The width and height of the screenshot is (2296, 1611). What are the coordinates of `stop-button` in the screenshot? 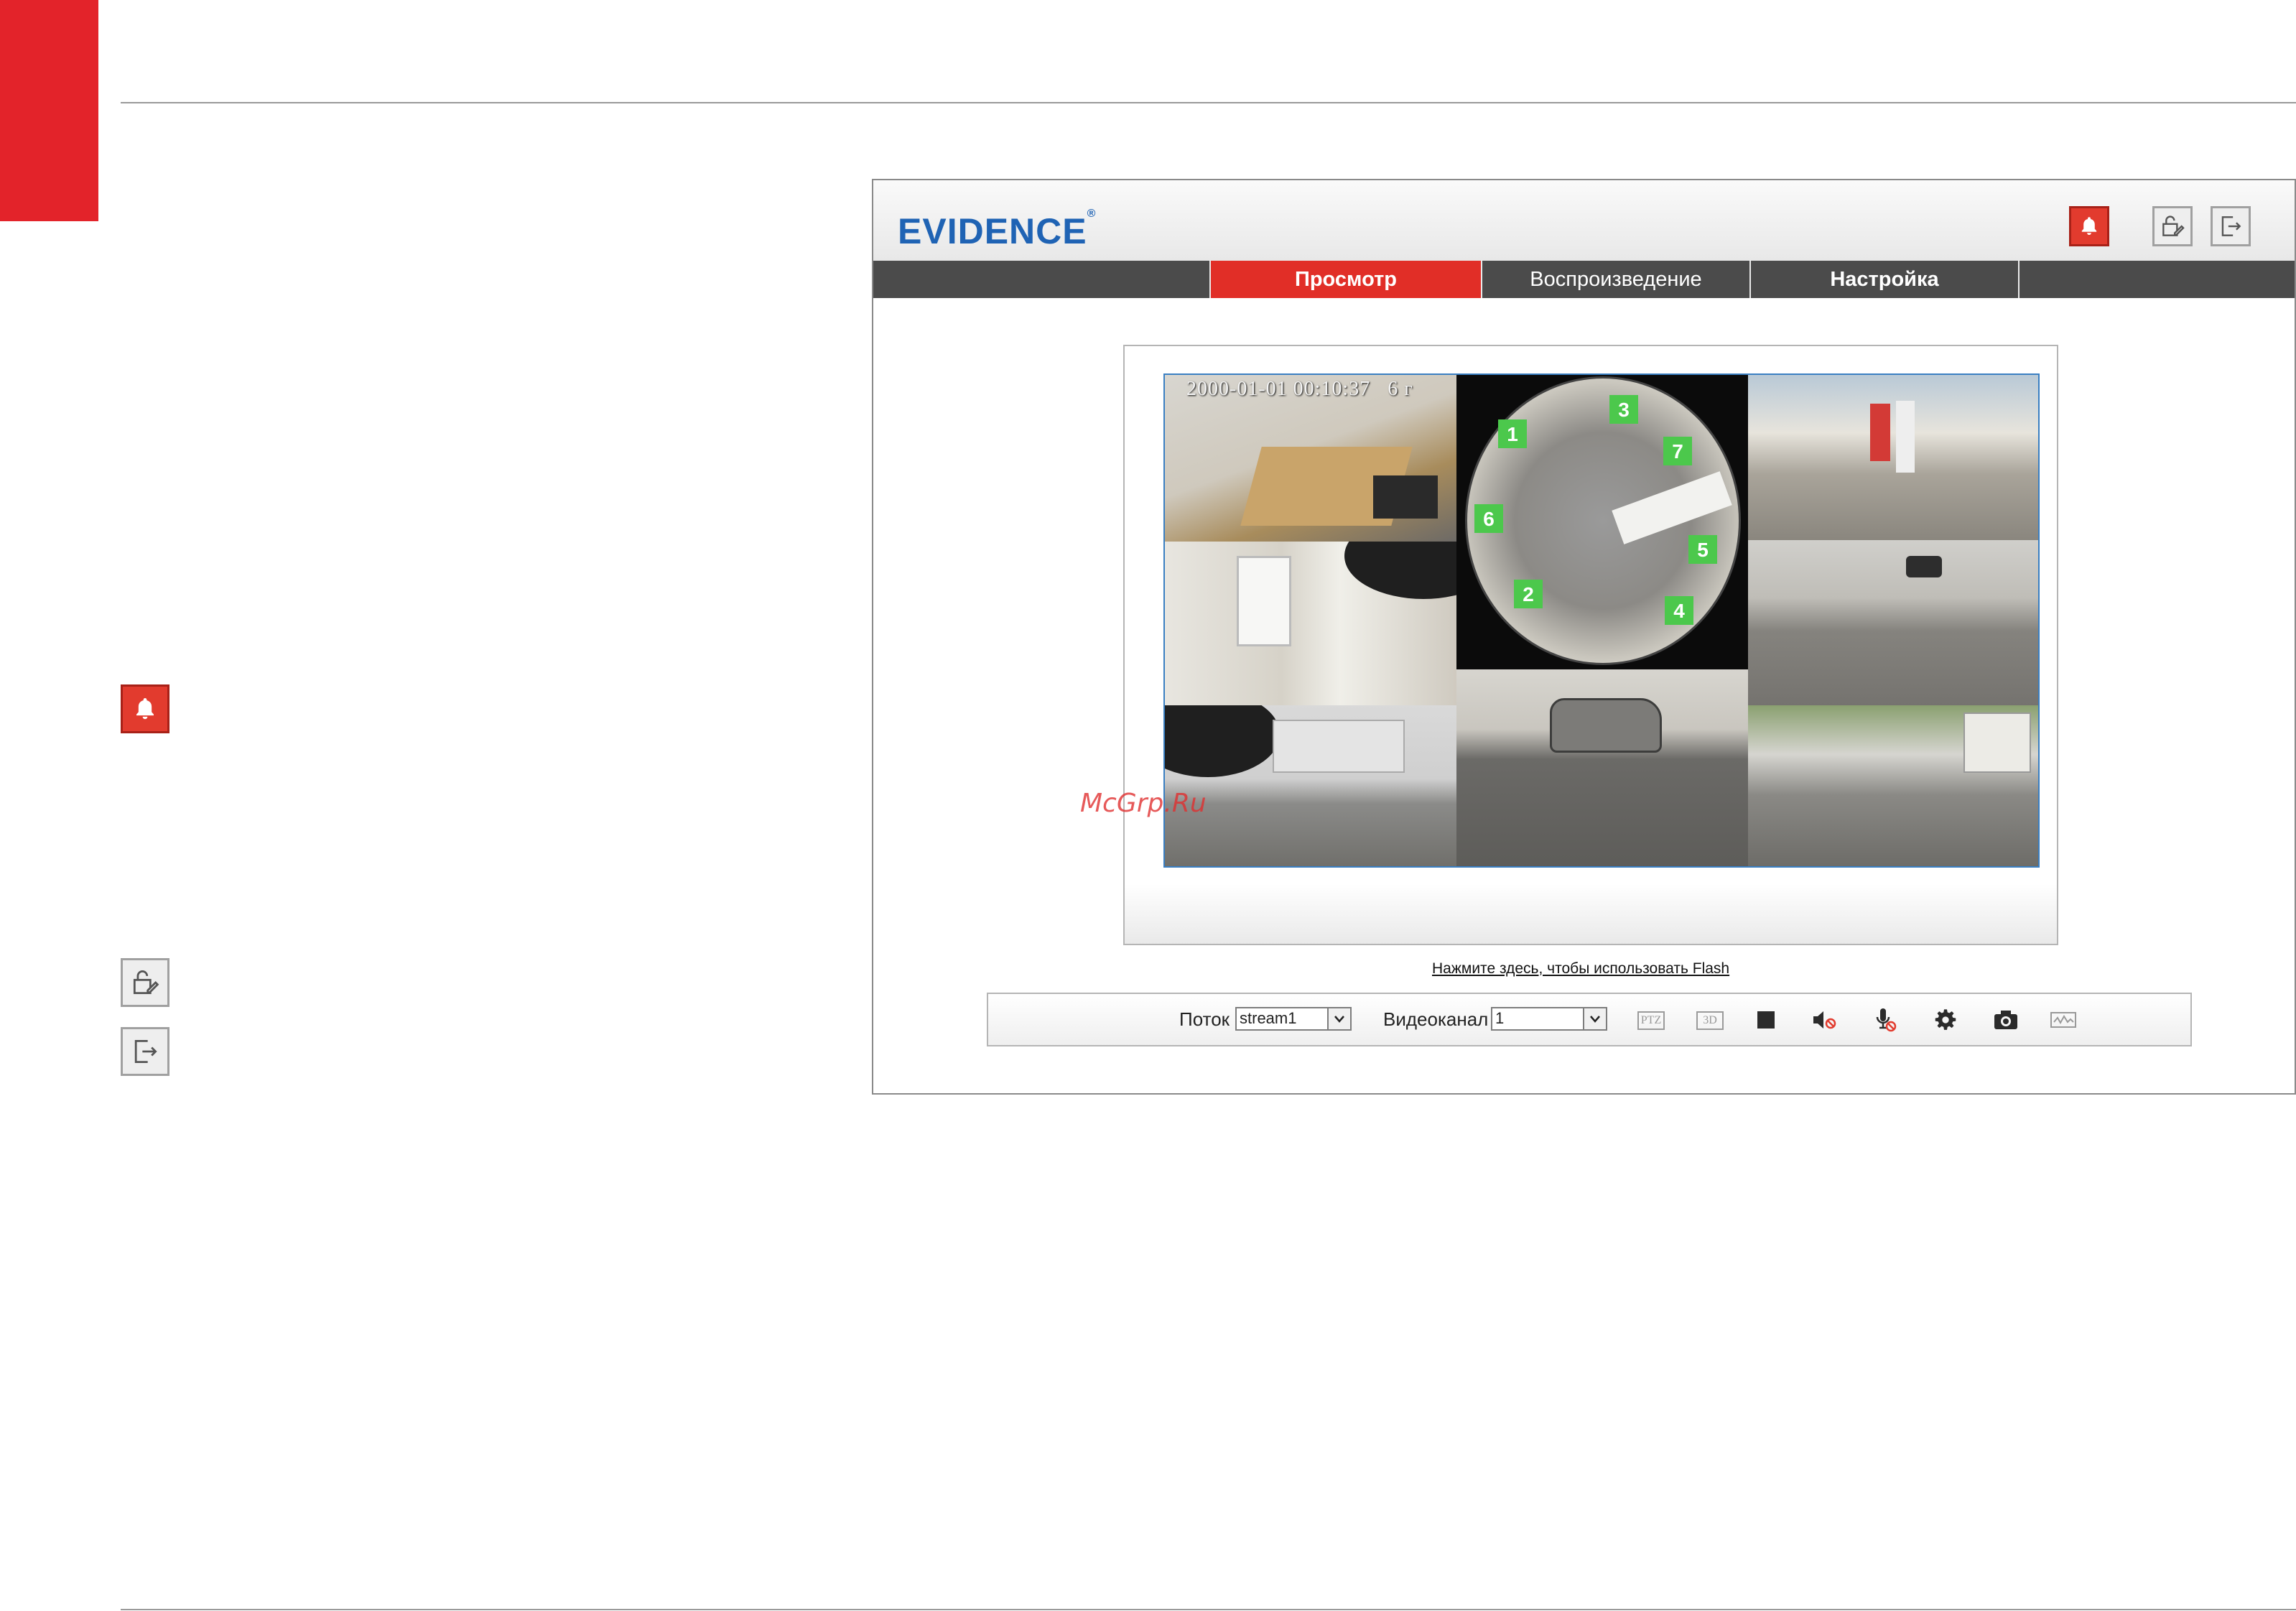 It's located at (1766, 1020).